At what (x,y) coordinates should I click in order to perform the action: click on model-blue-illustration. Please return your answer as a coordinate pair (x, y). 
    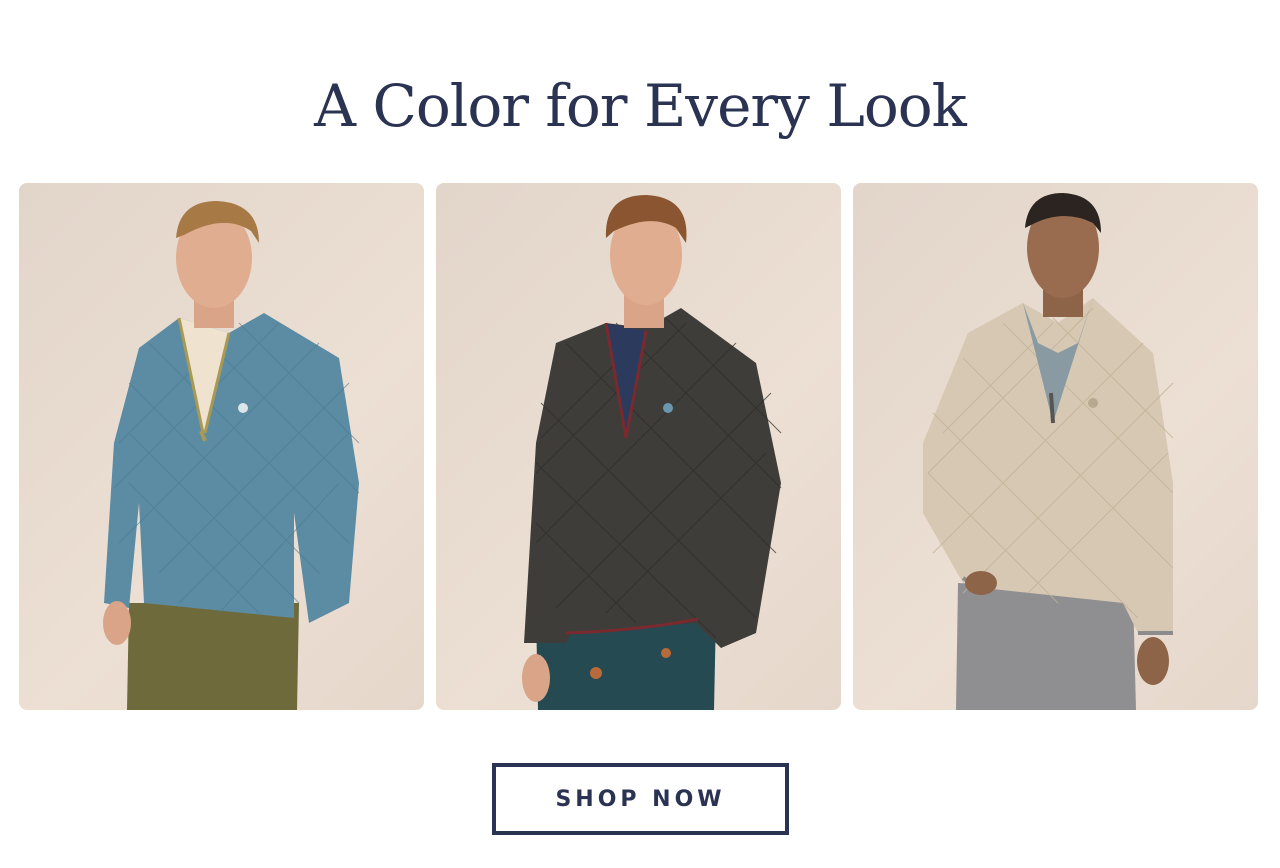
    Looking at the image, I should click on (231, 455).